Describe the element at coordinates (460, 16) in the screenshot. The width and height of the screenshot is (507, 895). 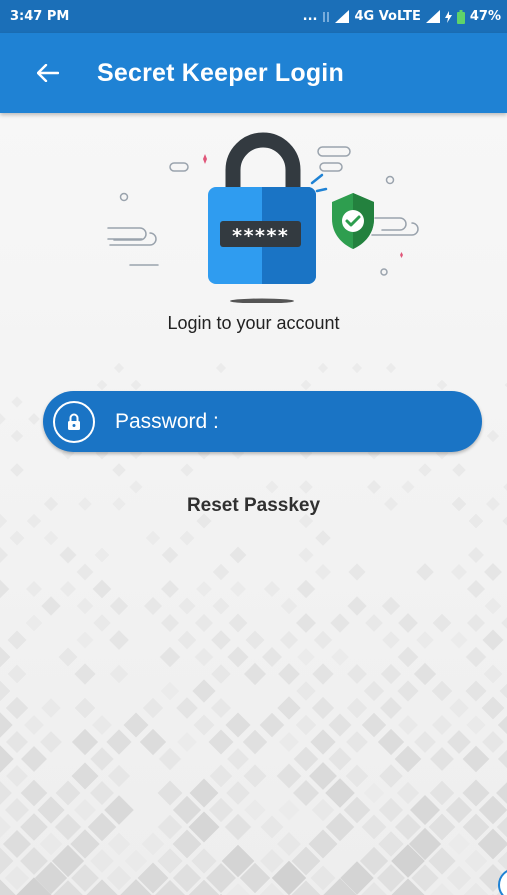
I see `battery-icon` at that location.